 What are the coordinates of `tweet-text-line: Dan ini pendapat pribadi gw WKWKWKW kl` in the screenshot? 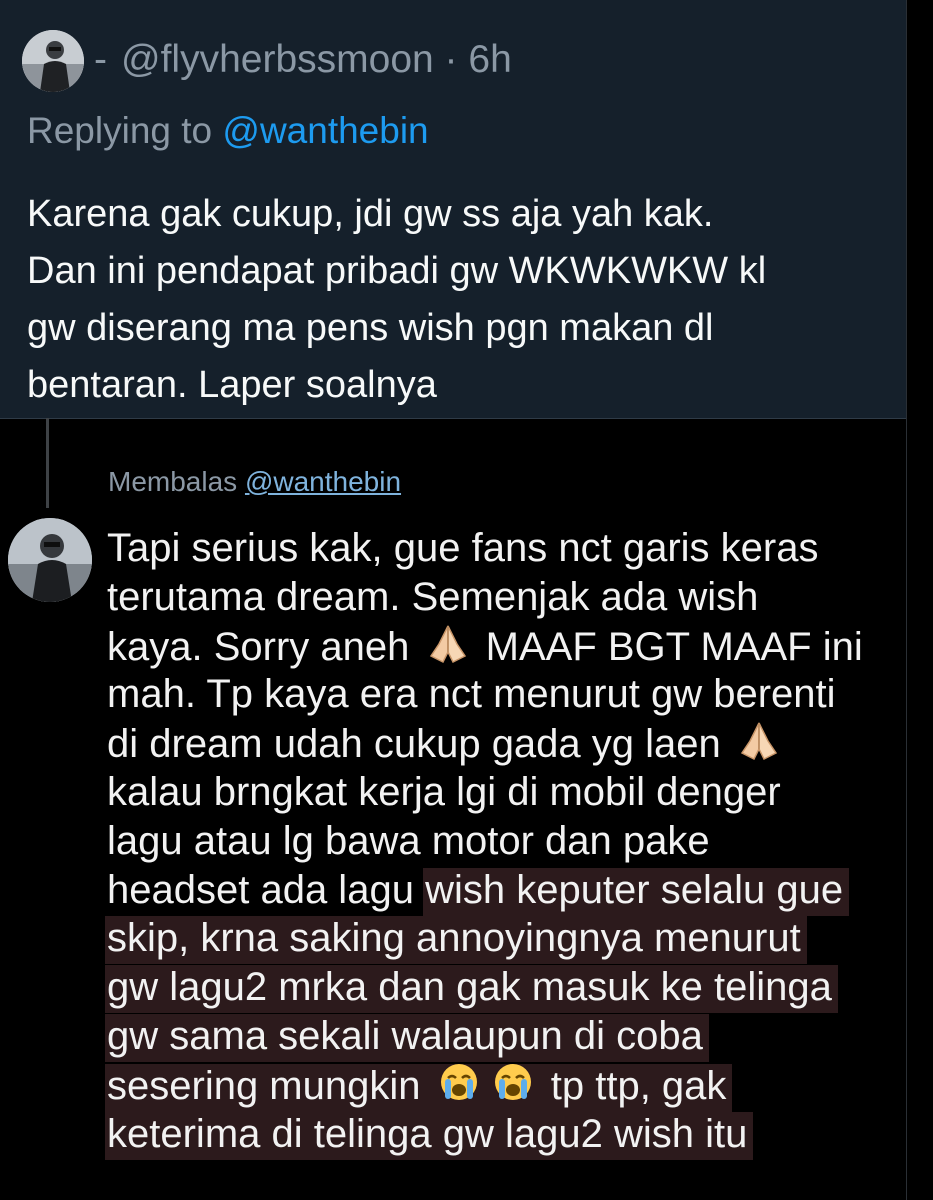 It's located at (397, 271).